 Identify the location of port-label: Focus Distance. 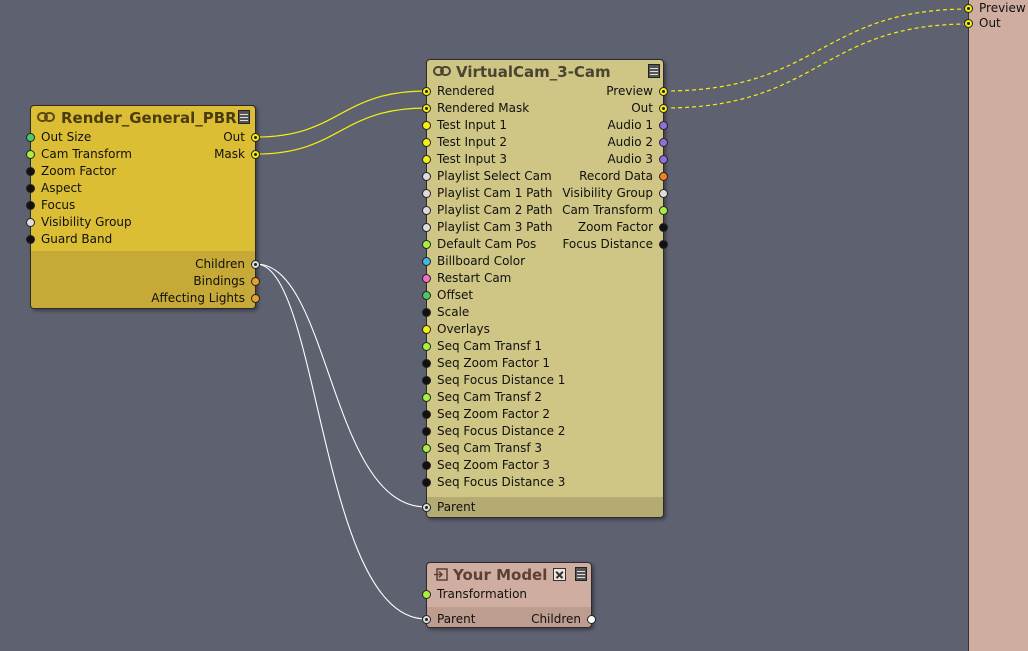
(607, 244).